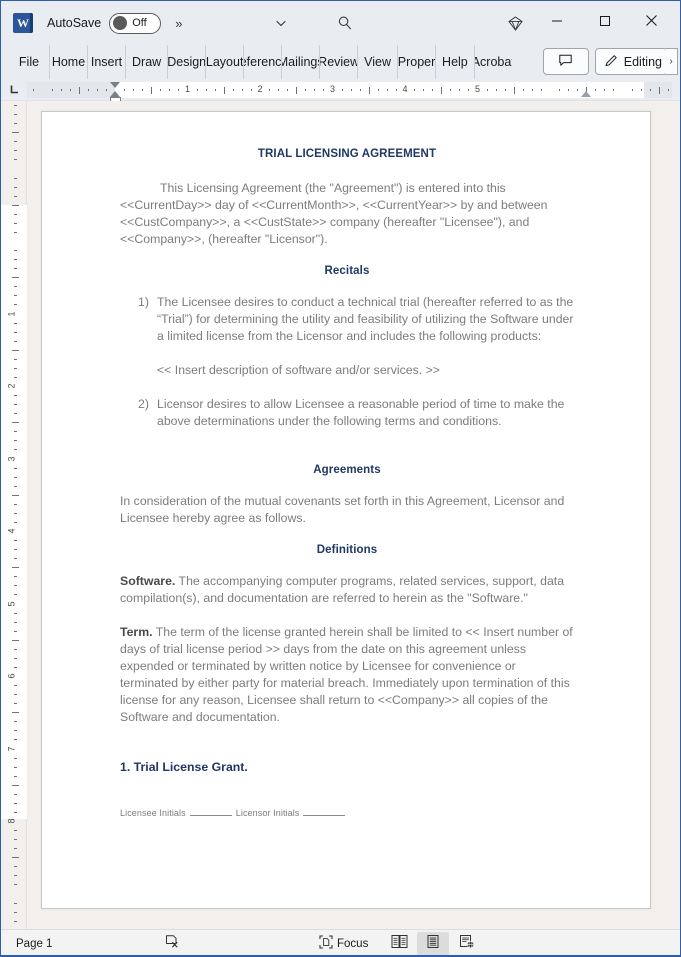 The image size is (681, 957). I want to click on word-logo-icon: W, so click(23, 23).